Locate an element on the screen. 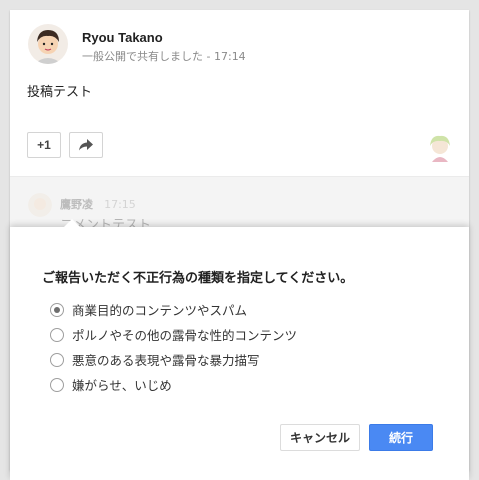 The width and height of the screenshot is (479, 480). post-actions: +1 is located at coordinates (65, 145).